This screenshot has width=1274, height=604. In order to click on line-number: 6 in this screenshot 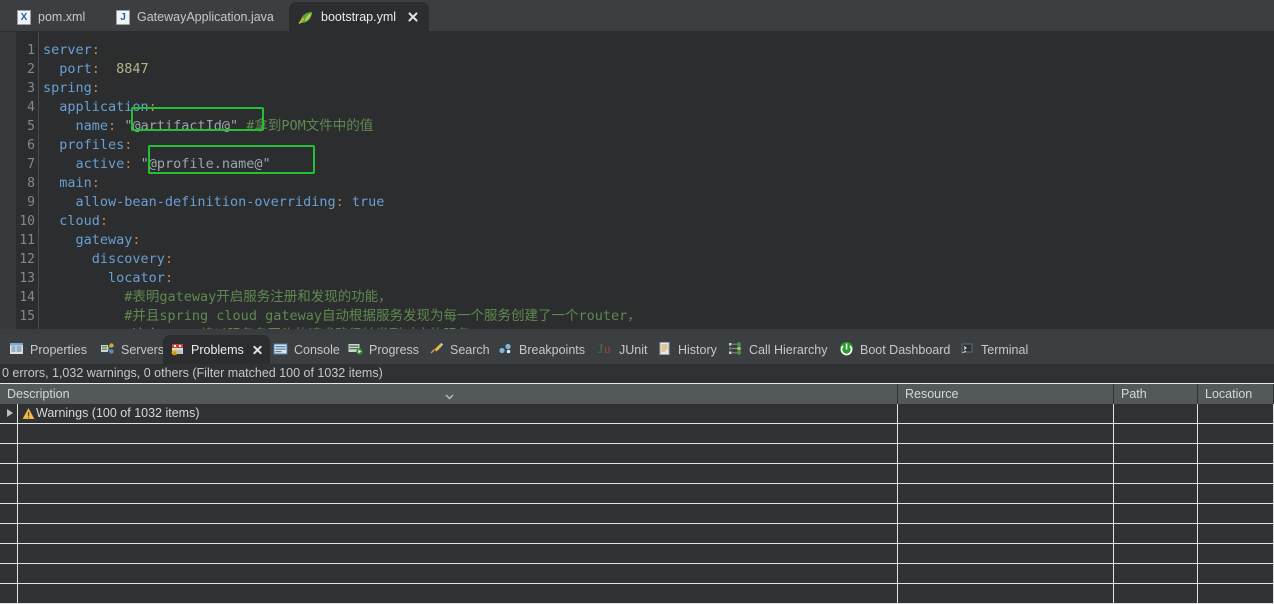, I will do `click(31, 145)`.